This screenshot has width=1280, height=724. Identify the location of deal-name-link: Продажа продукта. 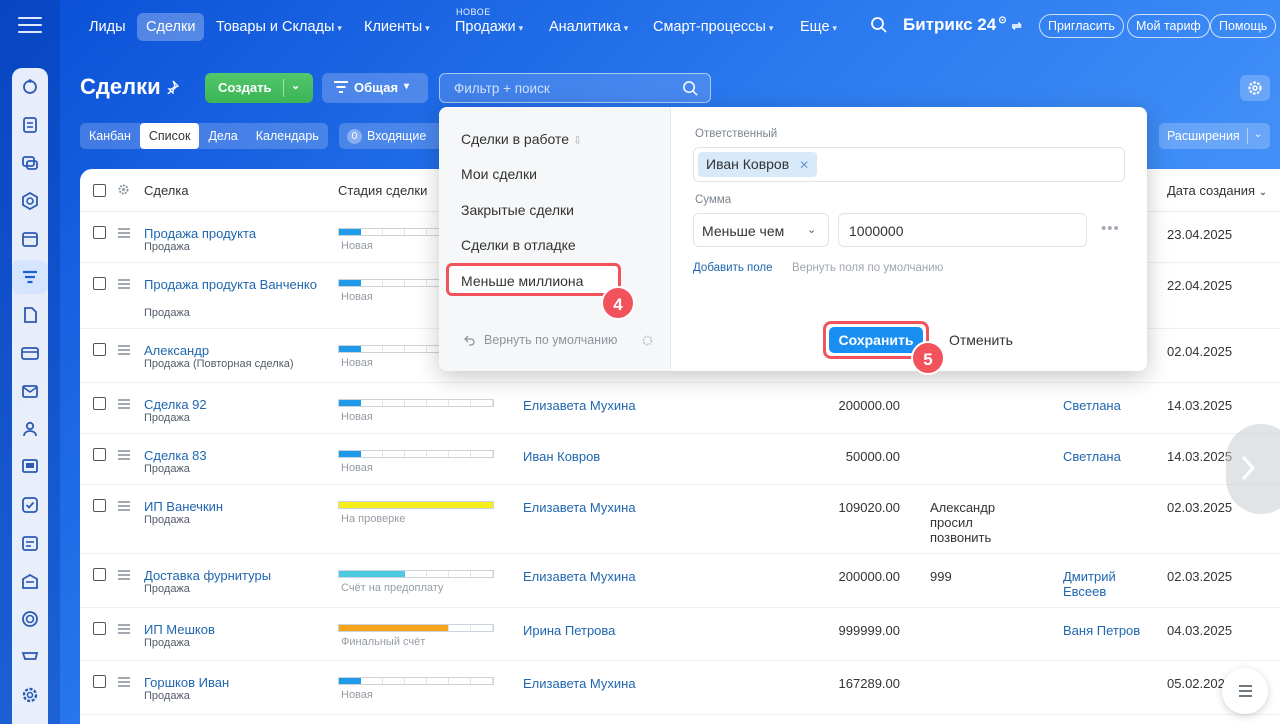
(234, 233).